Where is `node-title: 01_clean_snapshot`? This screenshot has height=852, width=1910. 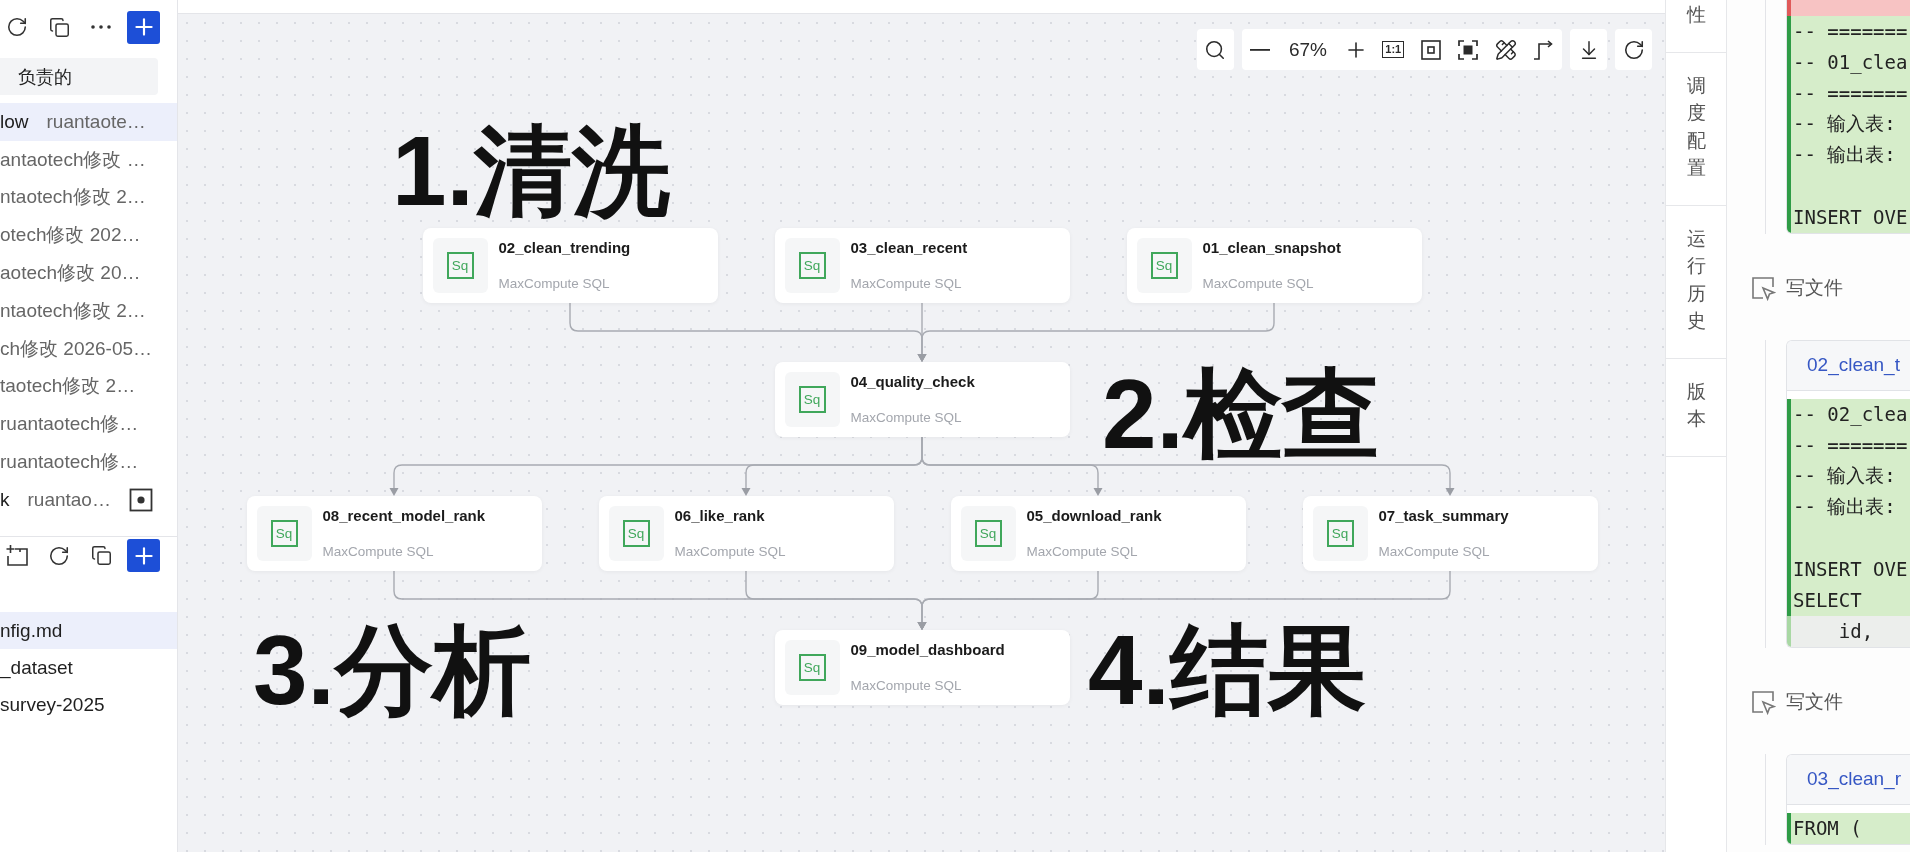 node-title: 01_clean_snapshot is located at coordinates (1271, 248).